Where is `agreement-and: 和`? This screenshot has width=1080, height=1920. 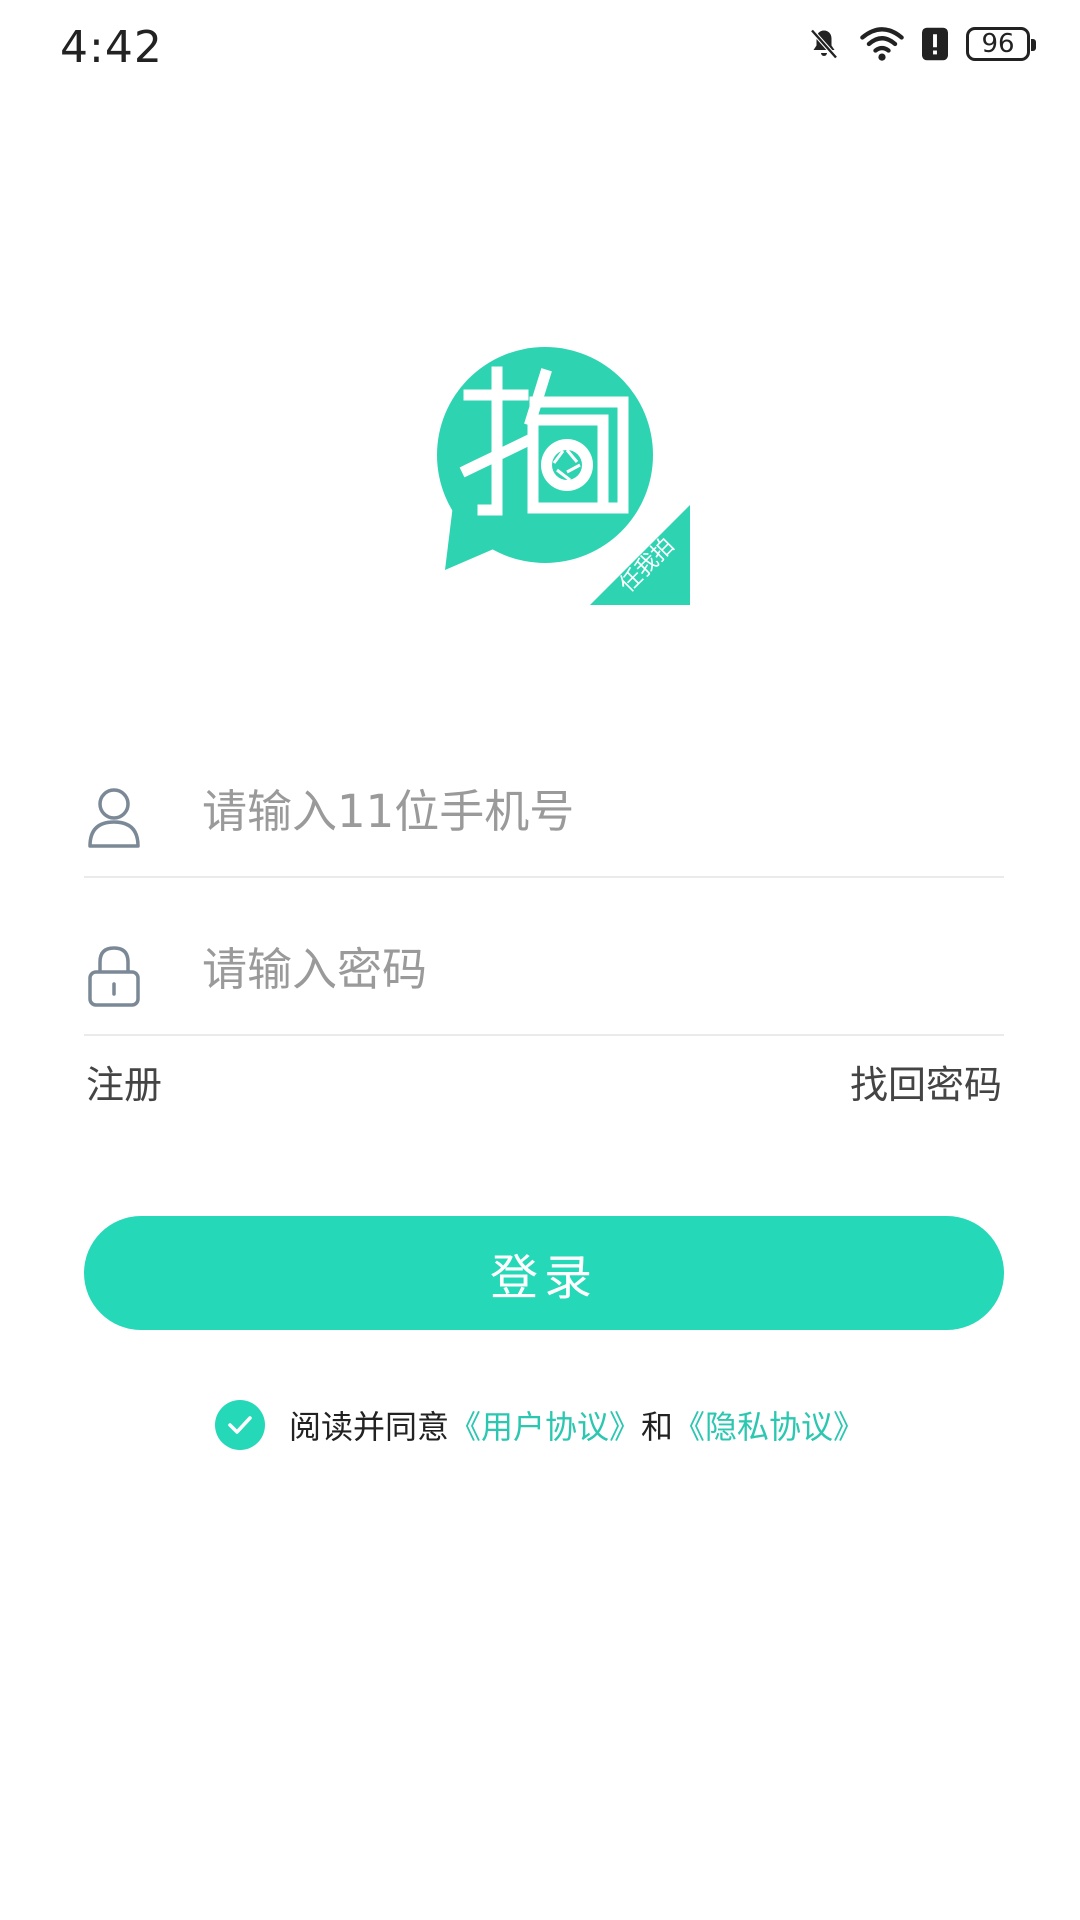 agreement-and: 和 is located at coordinates (657, 1427).